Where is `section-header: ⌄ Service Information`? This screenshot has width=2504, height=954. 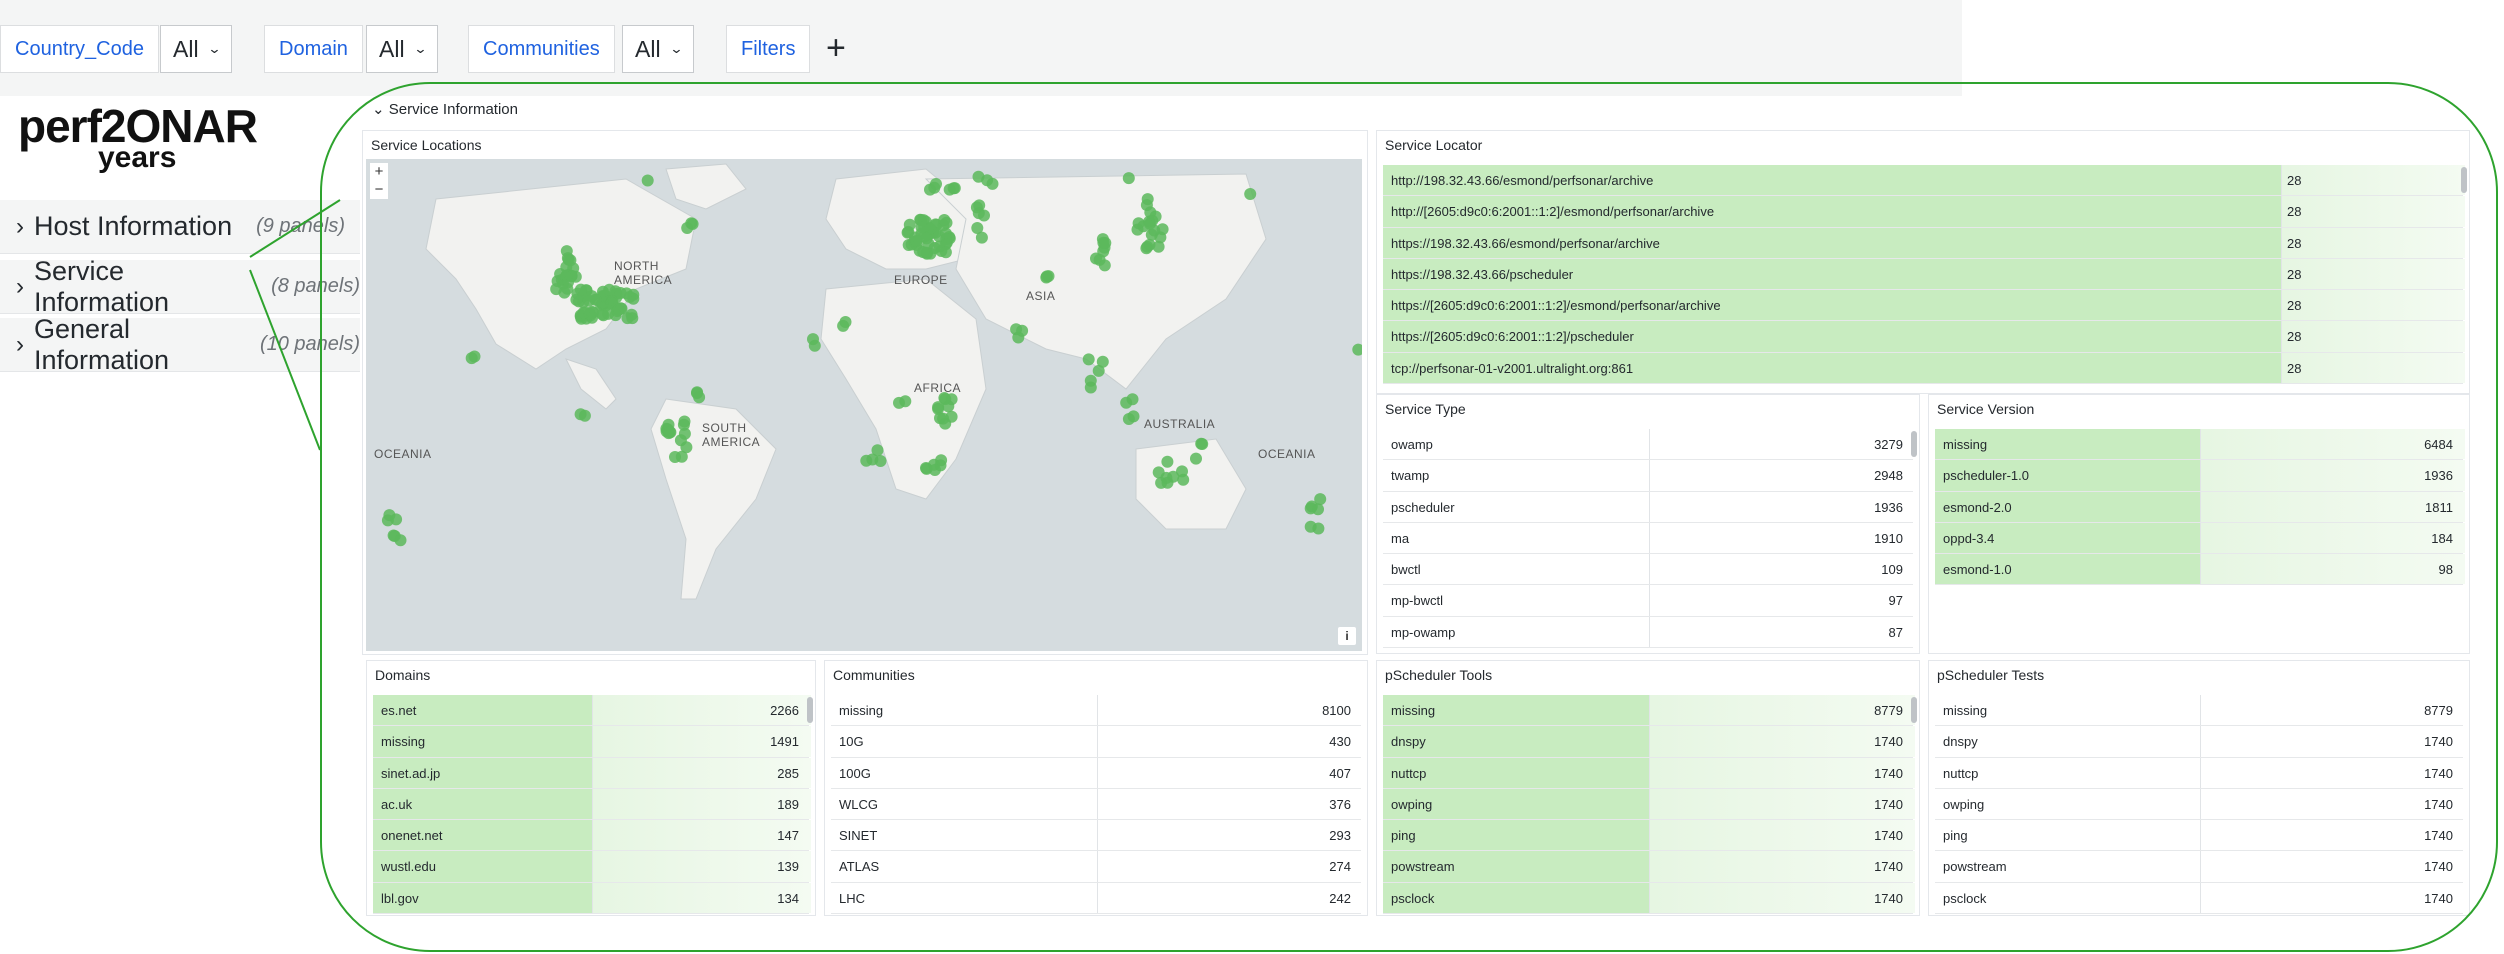 section-header: ⌄ Service Information is located at coordinates (445, 109).